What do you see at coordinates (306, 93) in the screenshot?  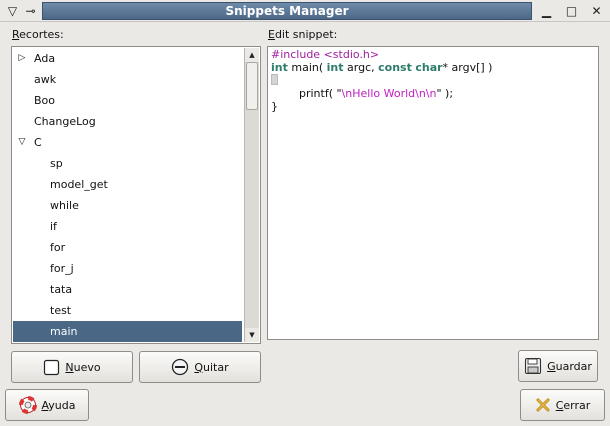 I see `code-text: printf( "` at bounding box center [306, 93].